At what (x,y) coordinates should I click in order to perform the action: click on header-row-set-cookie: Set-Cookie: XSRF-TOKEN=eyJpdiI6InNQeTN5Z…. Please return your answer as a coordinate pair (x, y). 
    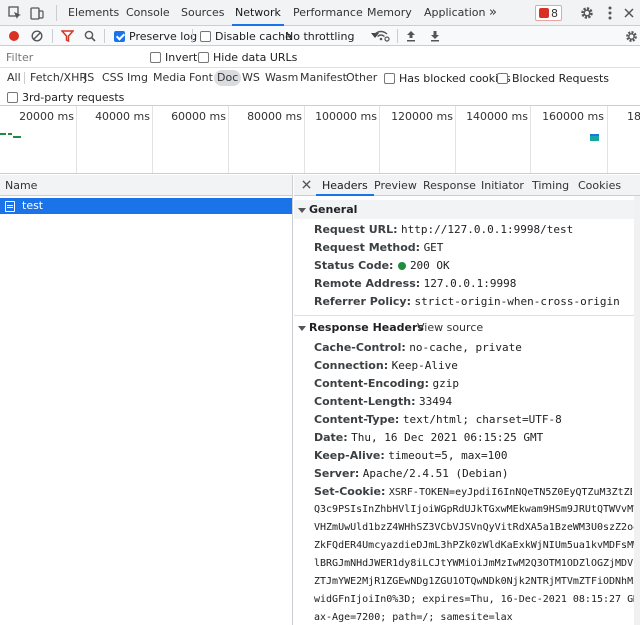
    Looking at the image, I should click on (473, 491).